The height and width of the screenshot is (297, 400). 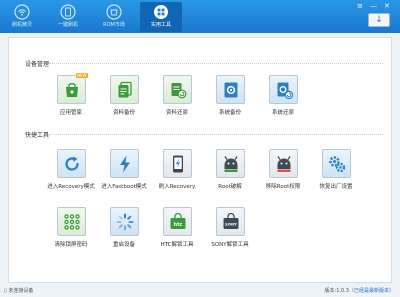 I want to click on nav-item-utilities: 实用工具, so click(x=161, y=17).